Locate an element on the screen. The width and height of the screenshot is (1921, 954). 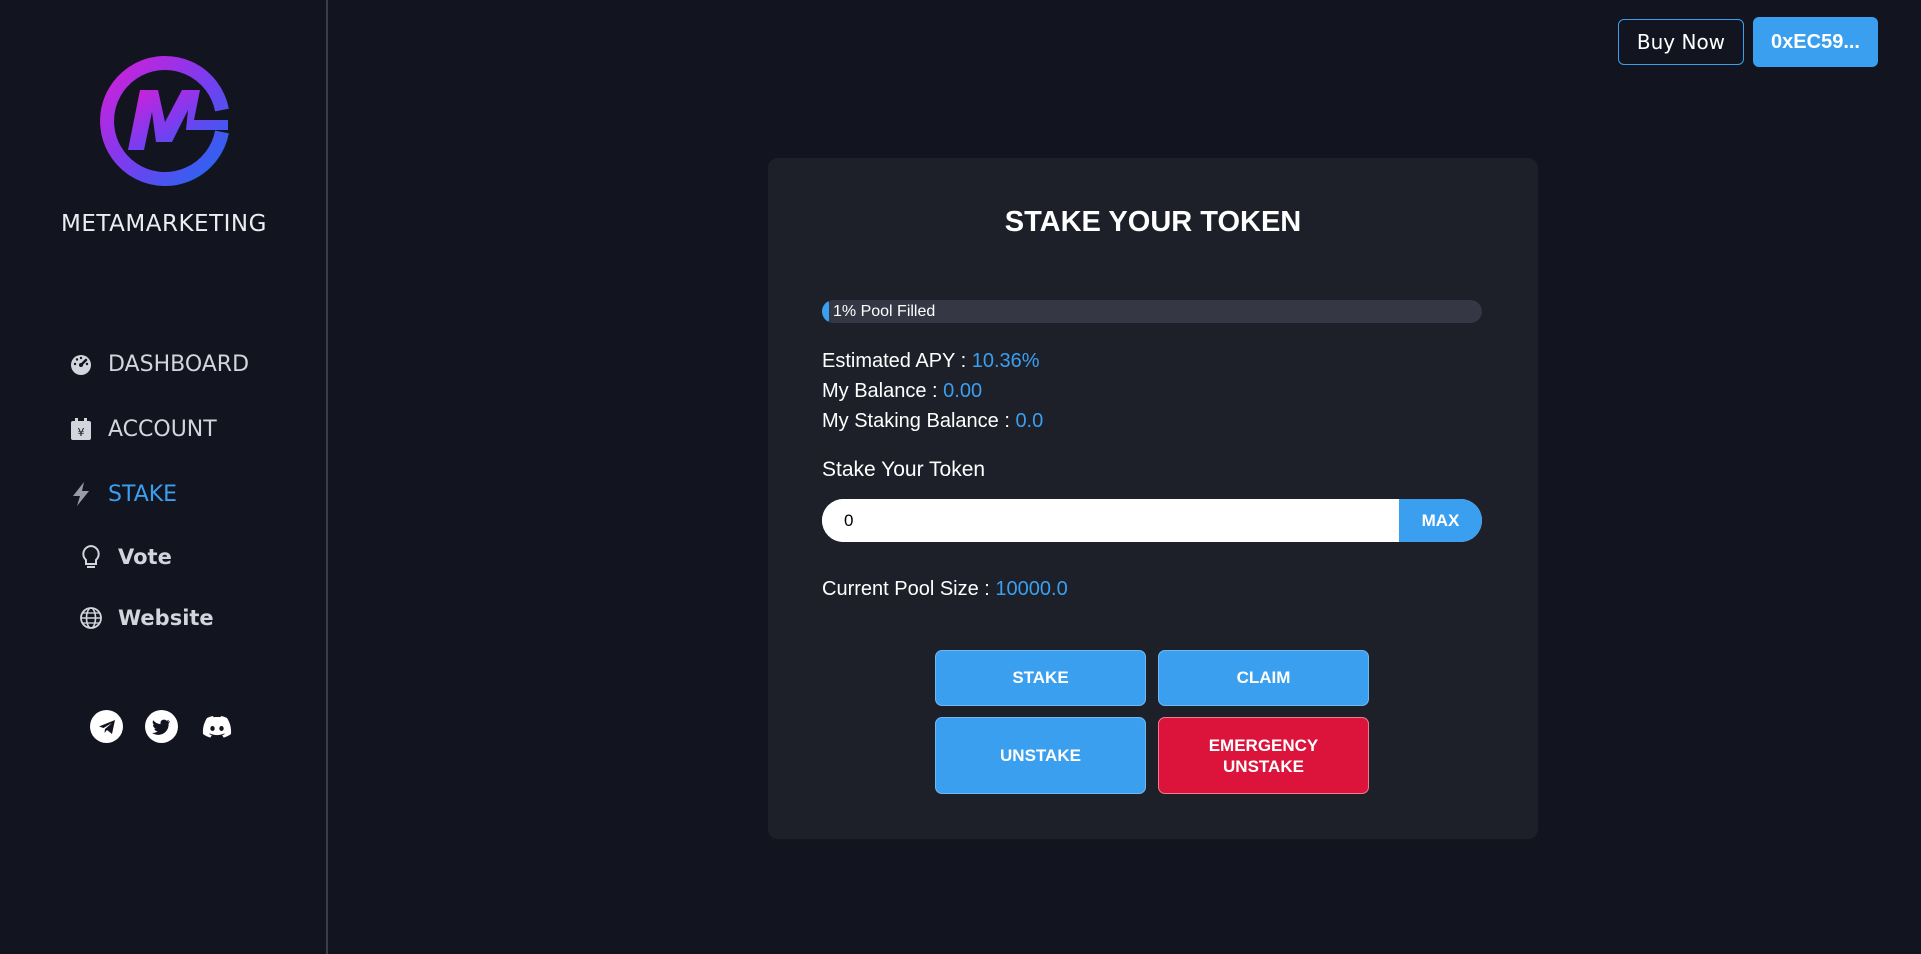
twitter-icon is located at coordinates (161, 726).